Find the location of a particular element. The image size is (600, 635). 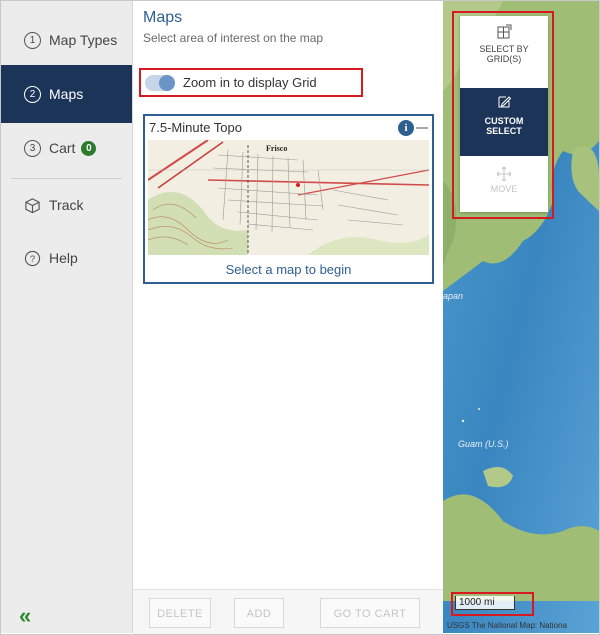

collapse-sidebar-button: « is located at coordinates (25, 616).